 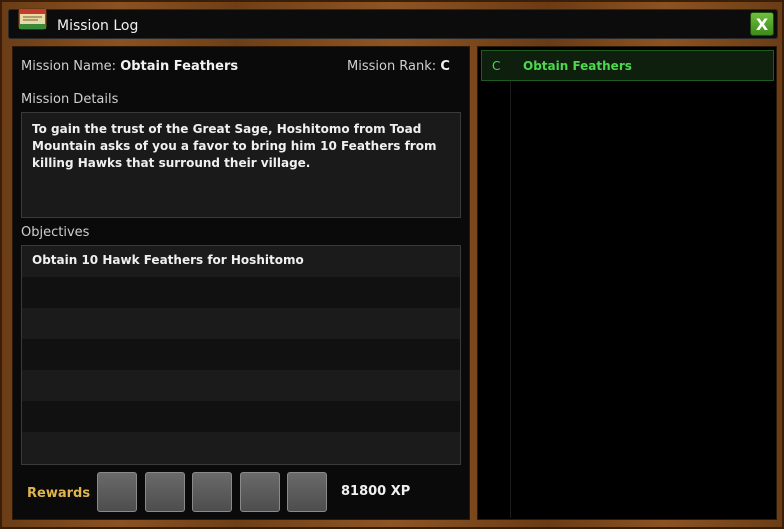 I want to click on mission-rank-row: Mission Rank: C, so click(x=398, y=66).